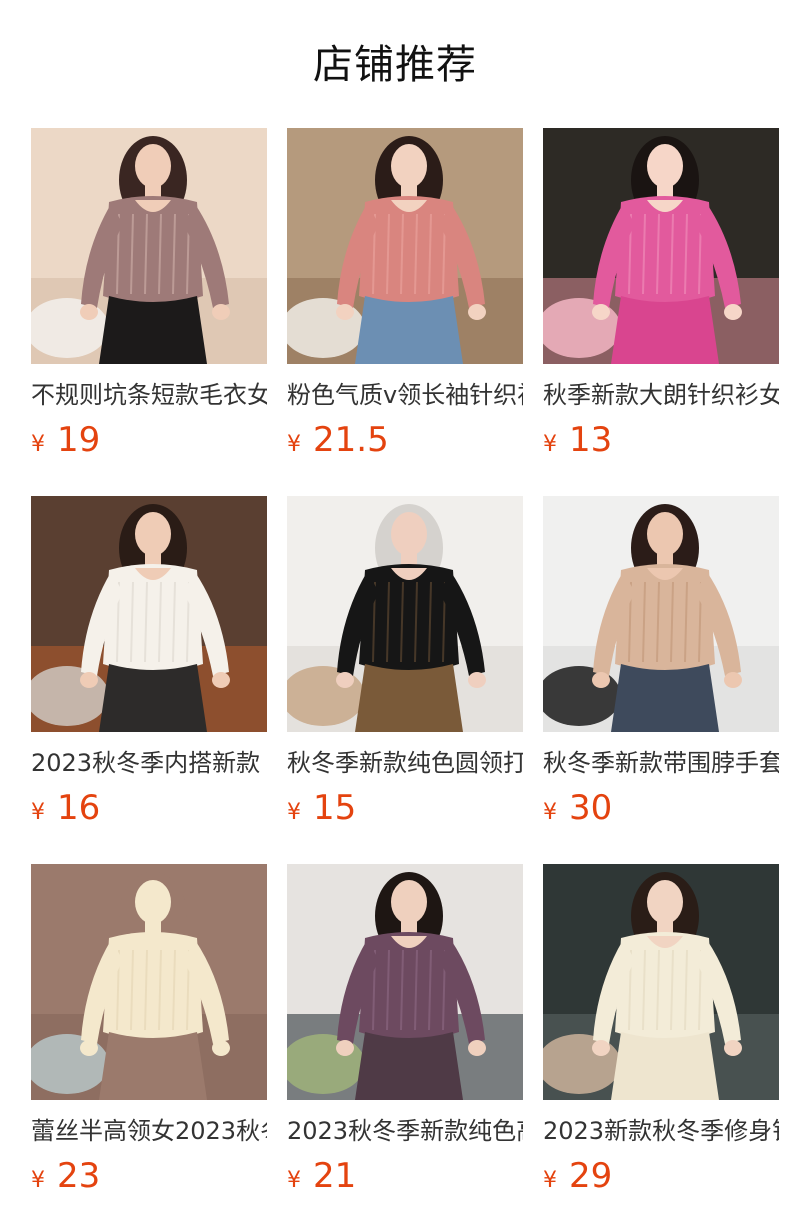 The height and width of the screenshot is (1232, 790). I want to click on product-card: 蕾丝半高领女2023秋冬 ¥23, so click(149, 1032).